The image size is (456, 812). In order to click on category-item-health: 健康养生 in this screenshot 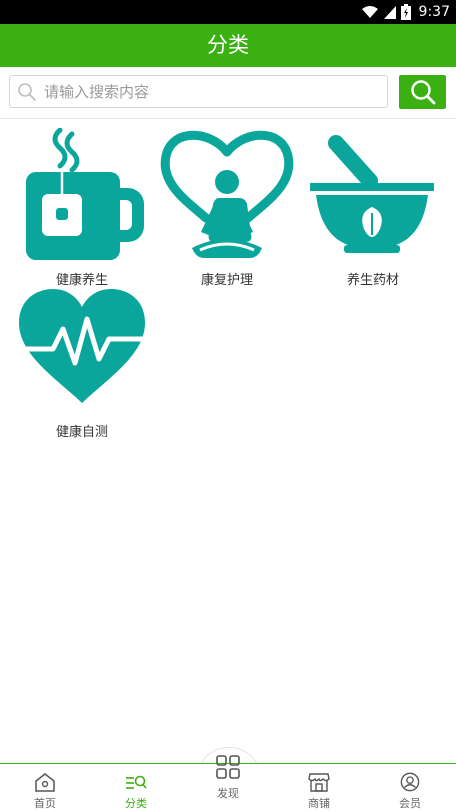, I will do `click(82, 206)`.